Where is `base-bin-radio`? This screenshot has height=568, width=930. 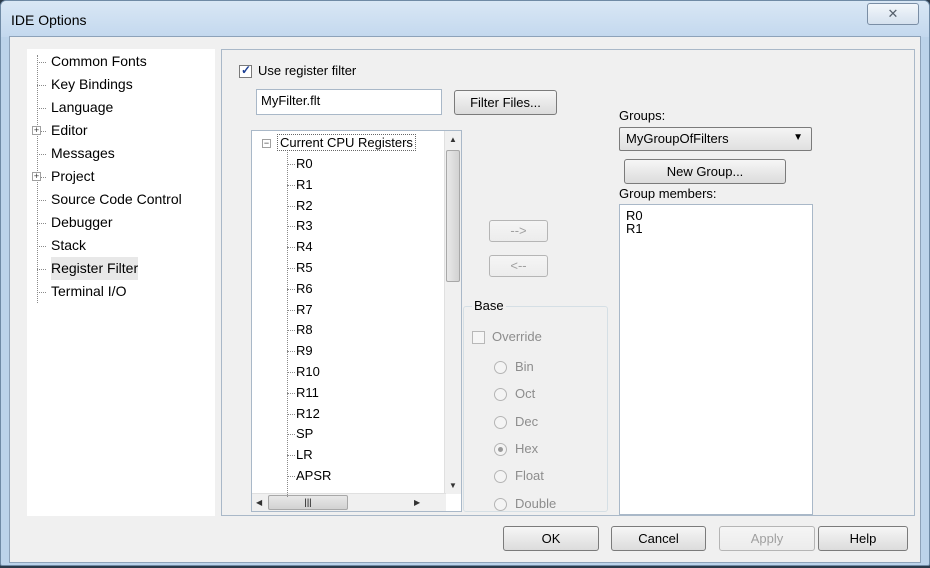
base-bin-radio is located at coordinates (500, 367).